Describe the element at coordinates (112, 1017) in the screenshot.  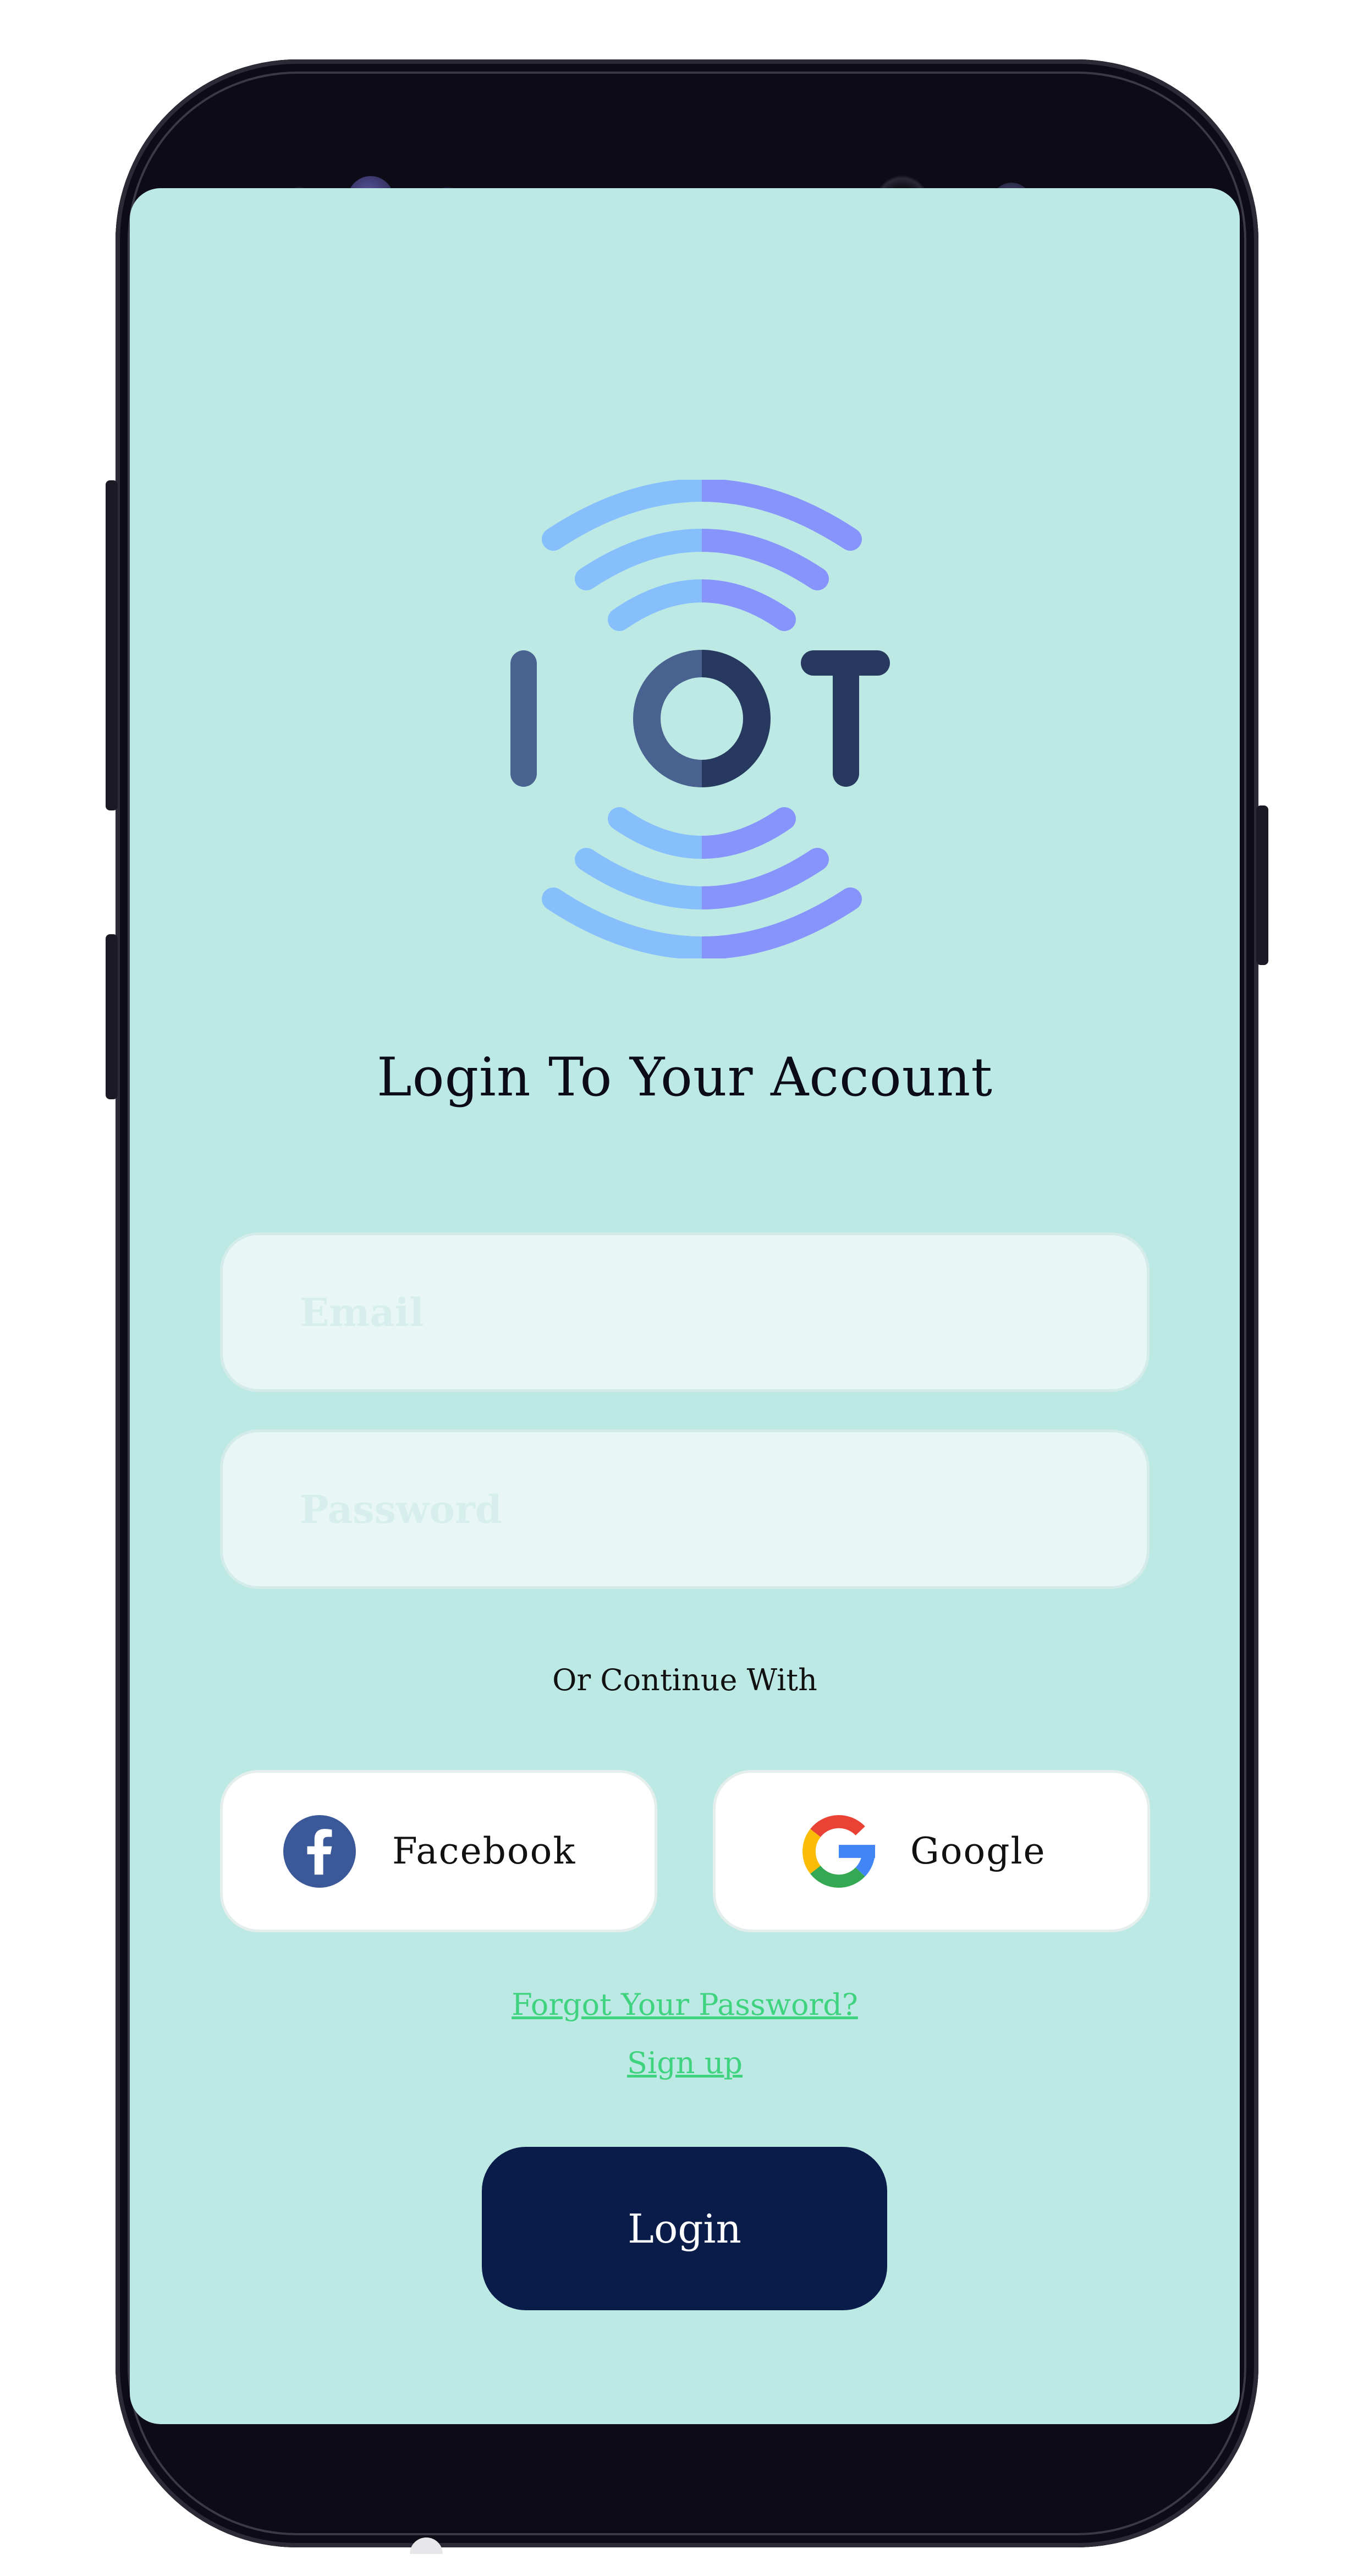
I see `volume-down-button` at that location.